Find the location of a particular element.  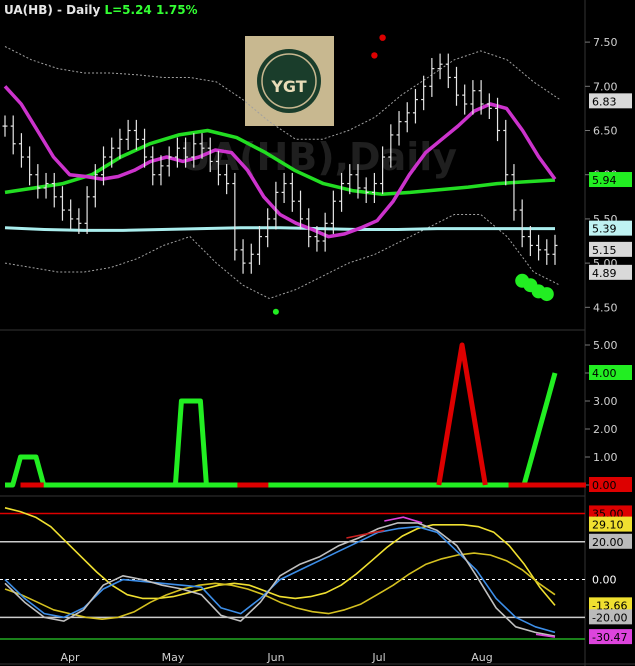

step-y-tick-label: 2.00 is located at coordinates (605, 429).